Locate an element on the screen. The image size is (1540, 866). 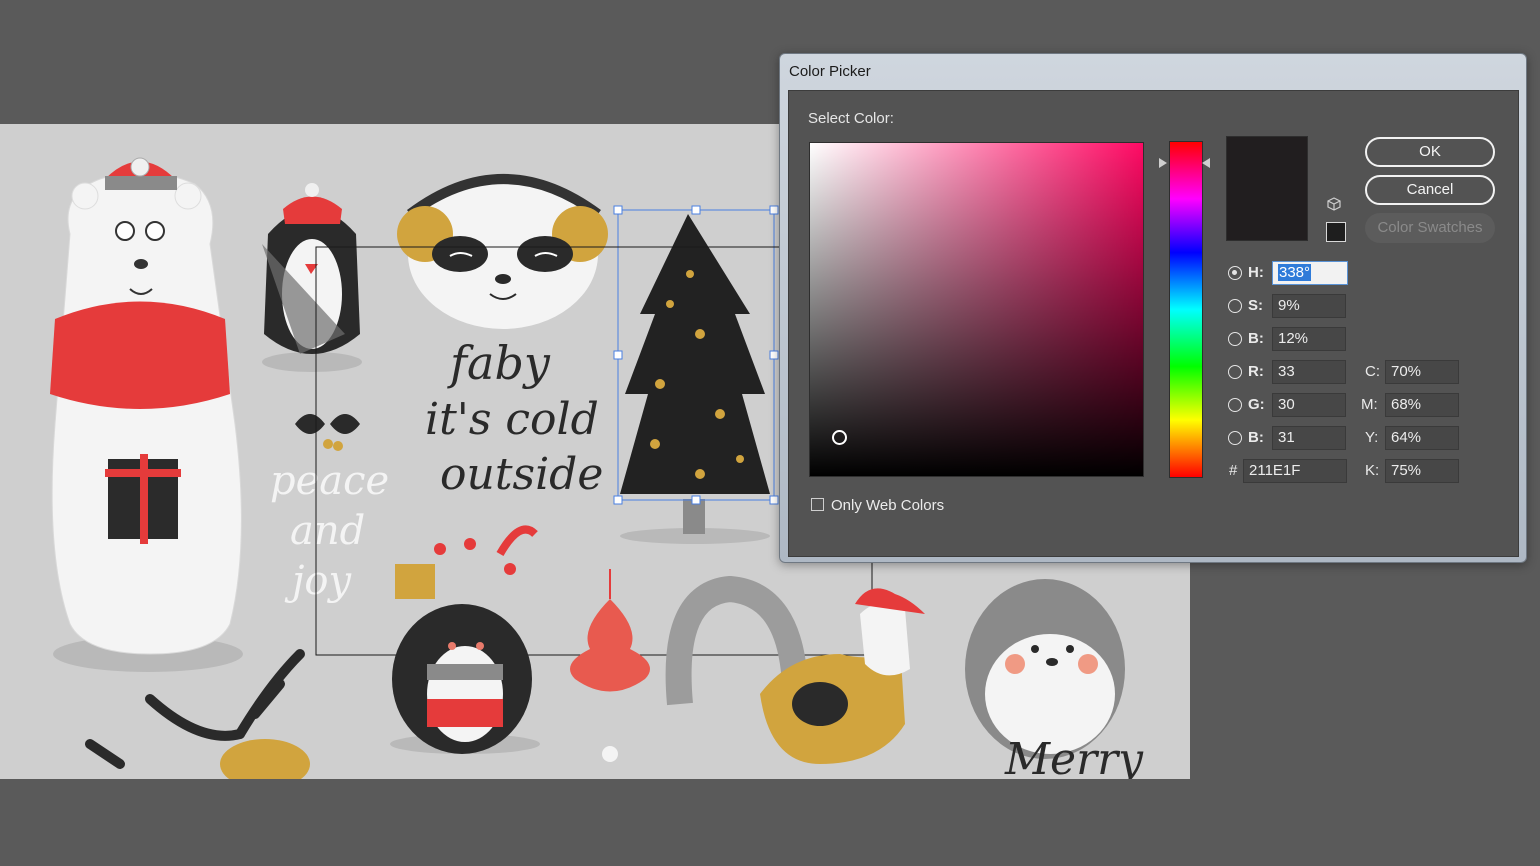
only-web-colors-checkbox is located at coordinates (817, 504).